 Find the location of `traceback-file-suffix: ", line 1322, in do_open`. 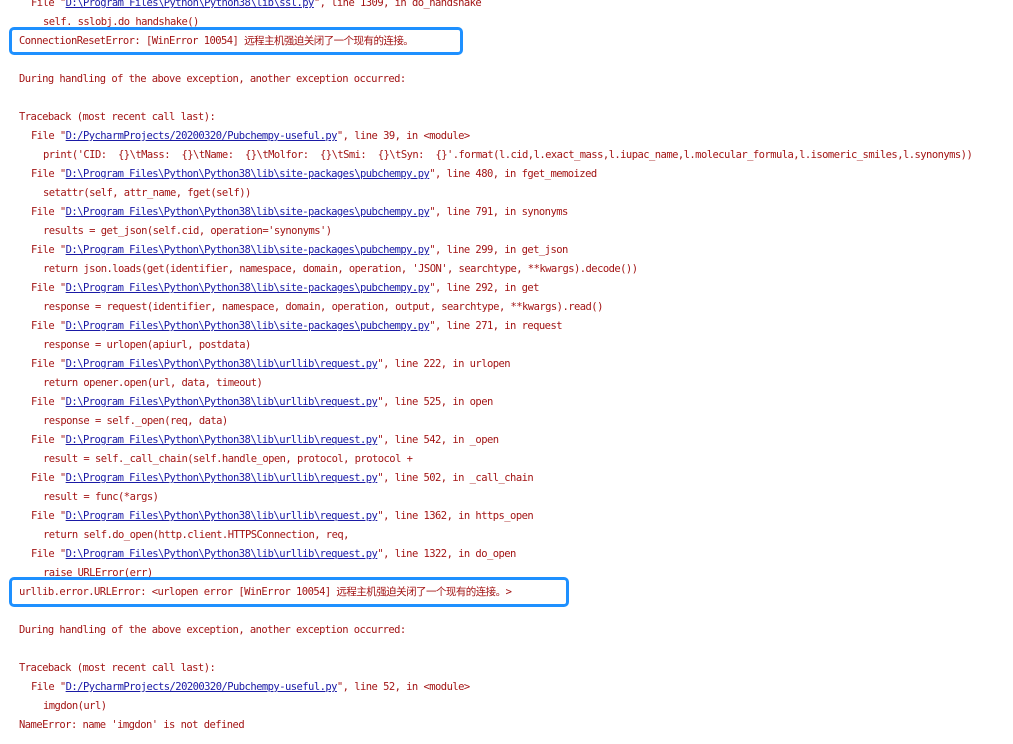

traceback-file-suffix: ", line 1322, in do_open is located at coordinates (446, 554).